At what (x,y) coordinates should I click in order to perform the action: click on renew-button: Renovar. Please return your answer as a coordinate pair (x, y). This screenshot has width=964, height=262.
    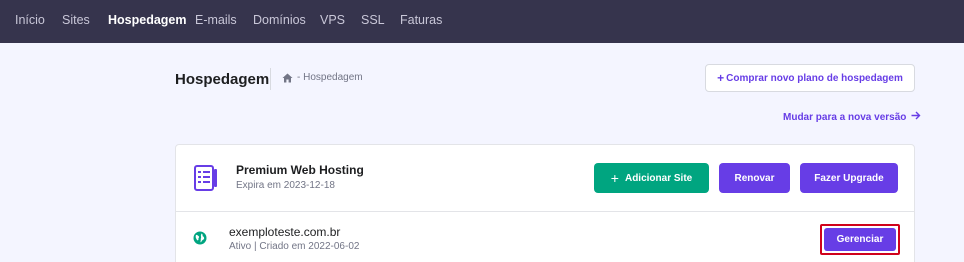
    Looking at the image, I should click on (754, 178).